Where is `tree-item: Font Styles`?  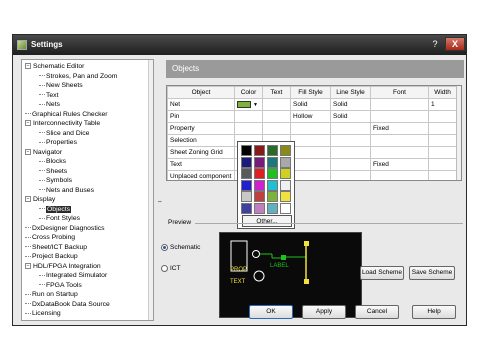 tree-item: Font Styles is located at coordinates (59, 219).